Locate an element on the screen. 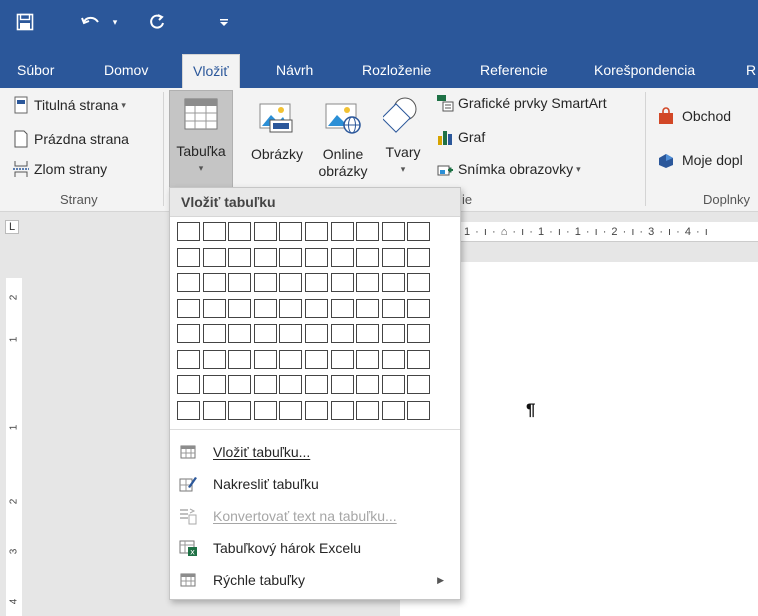  undo-dropdown-icon: ▾ is located at coordinates (115, 22).